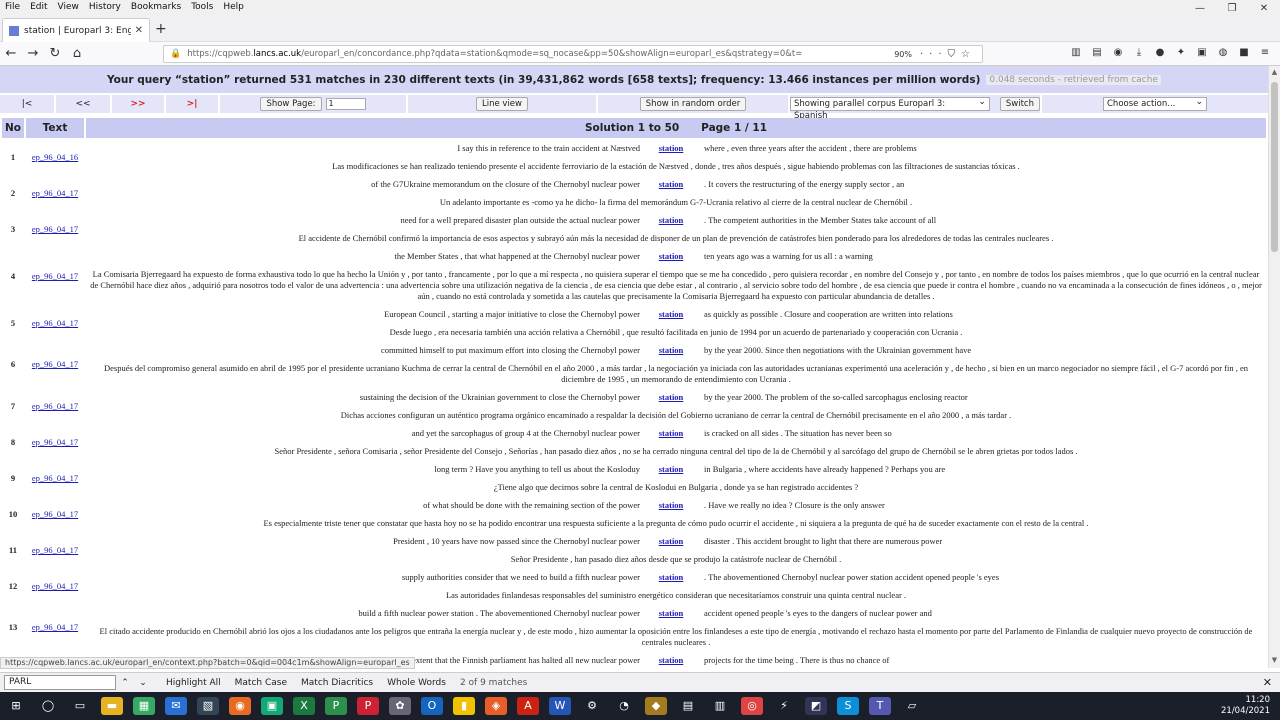 This screenshot has width=1280, height=720. Describe the element at coordinates (55, 53) in the screenshot. I see `reload-icon: ↻` at that location.